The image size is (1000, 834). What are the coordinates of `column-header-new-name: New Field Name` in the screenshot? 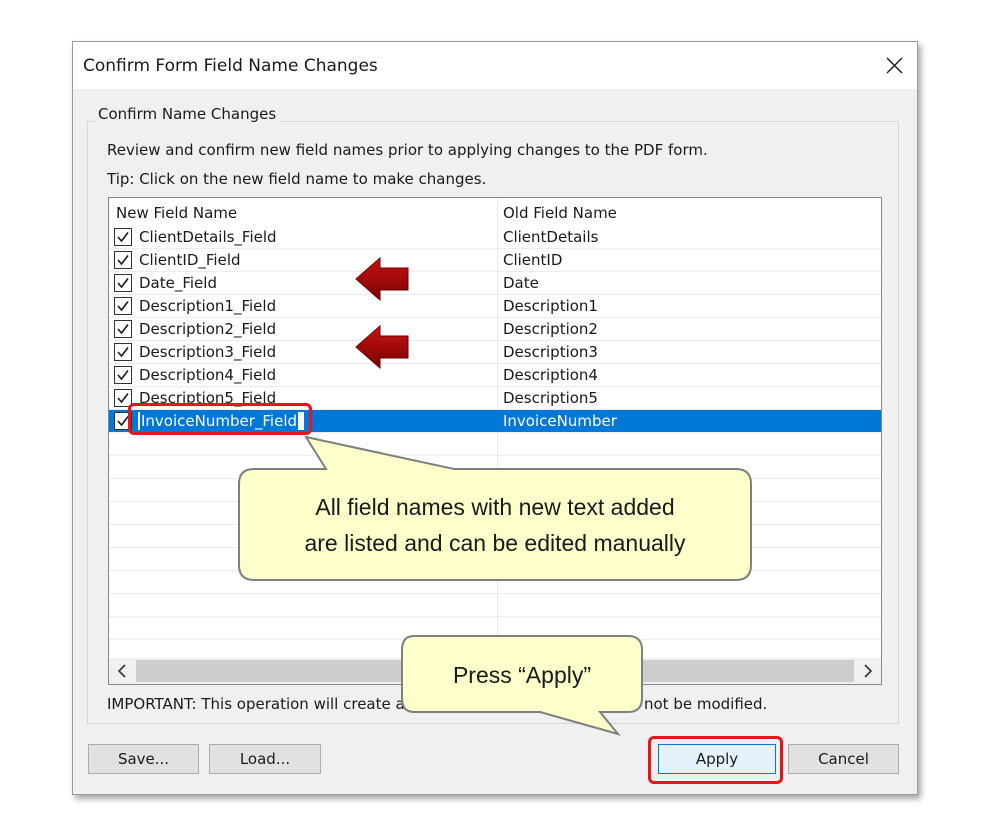 It's located at (176, 213).